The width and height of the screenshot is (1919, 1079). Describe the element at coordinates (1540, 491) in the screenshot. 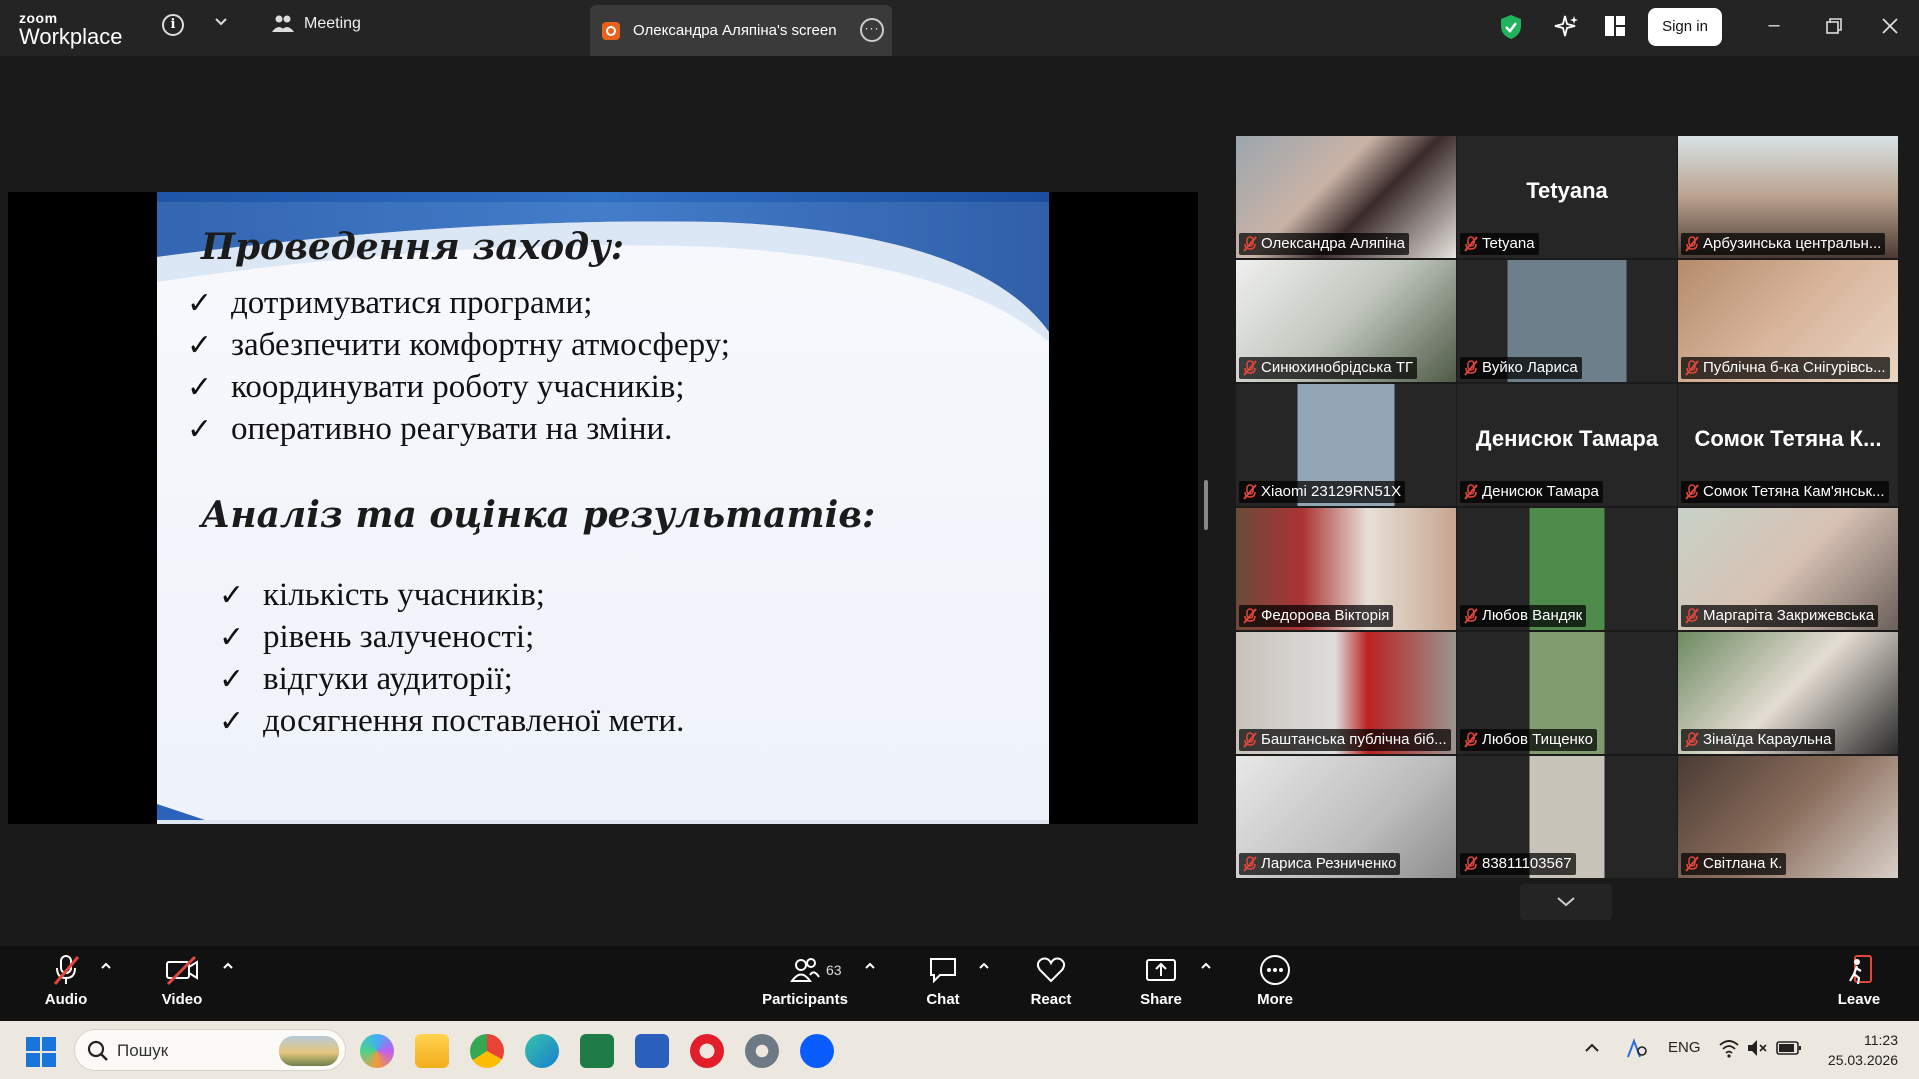

I see `participant-name-text: Денисюк Тамара` at that location.